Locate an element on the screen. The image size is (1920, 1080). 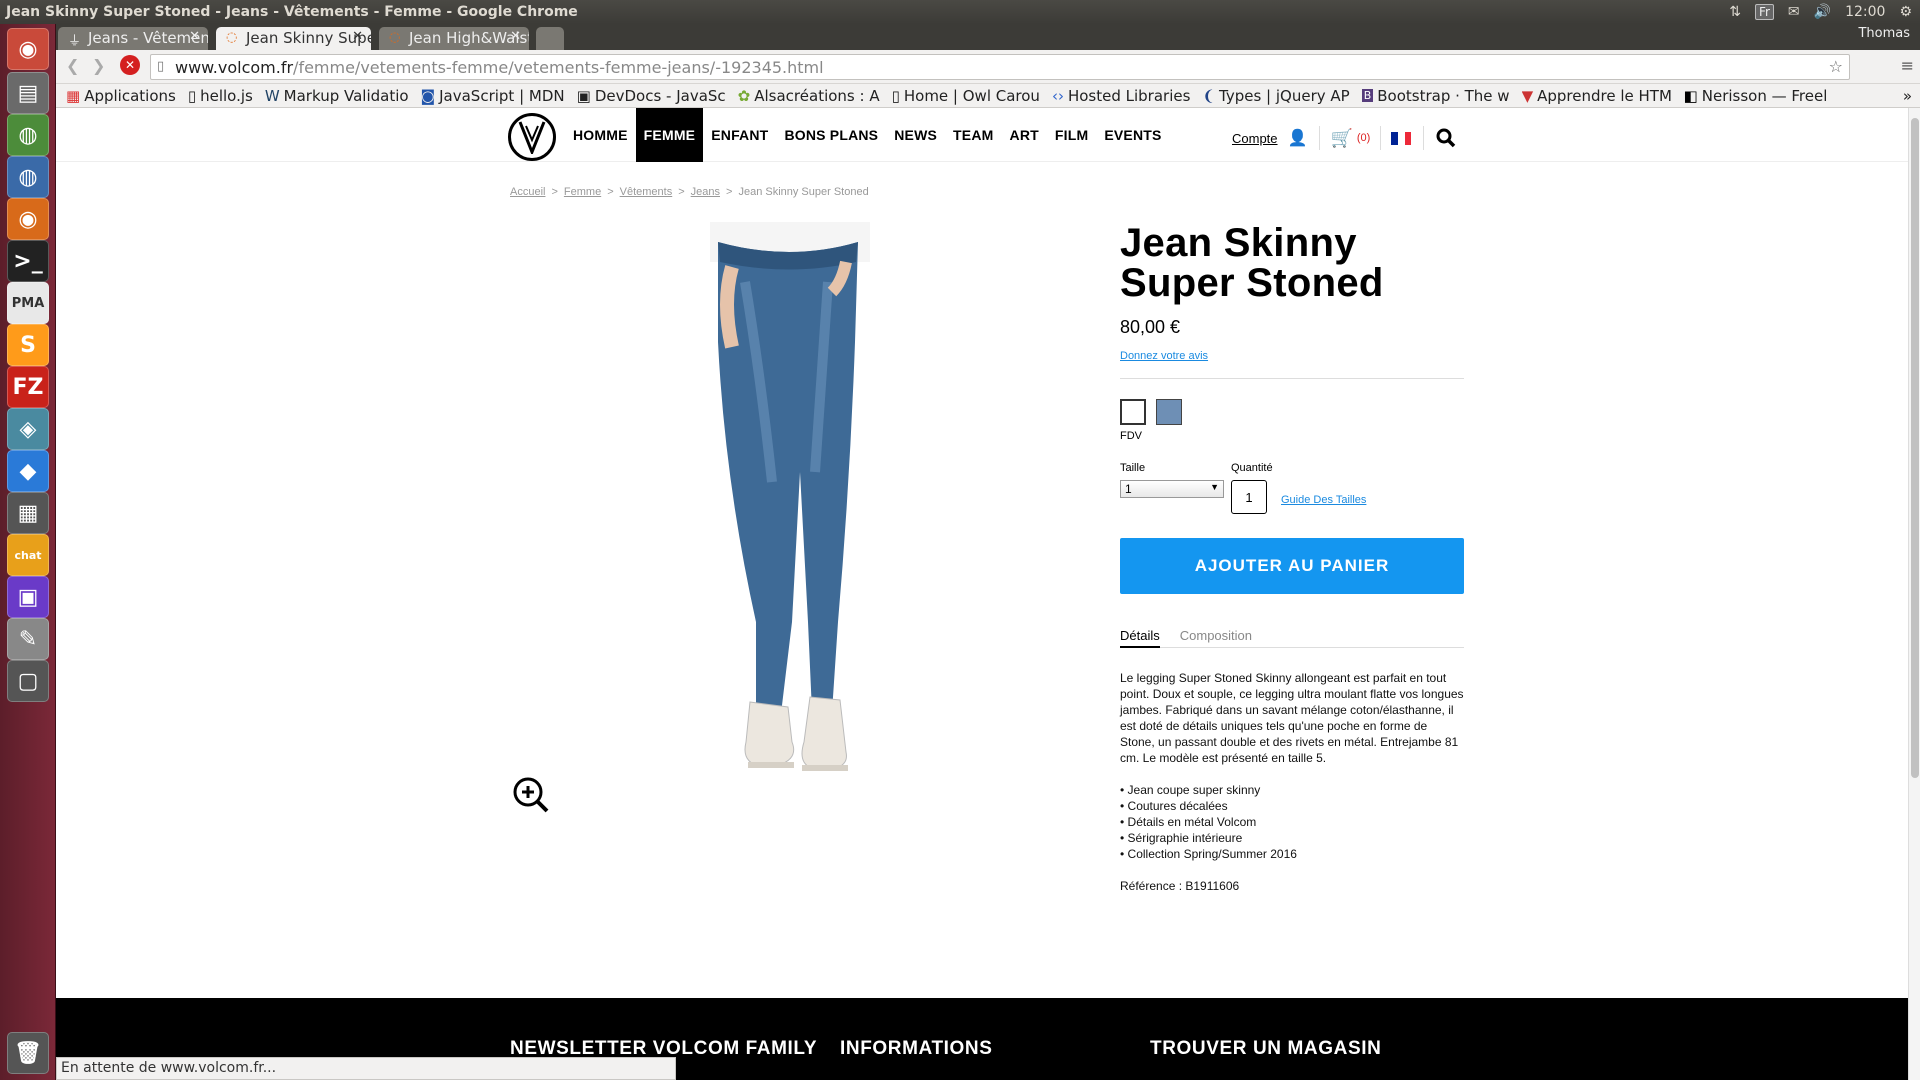
product-tabs: Détails Composition is located at coordinates (1292, 638).